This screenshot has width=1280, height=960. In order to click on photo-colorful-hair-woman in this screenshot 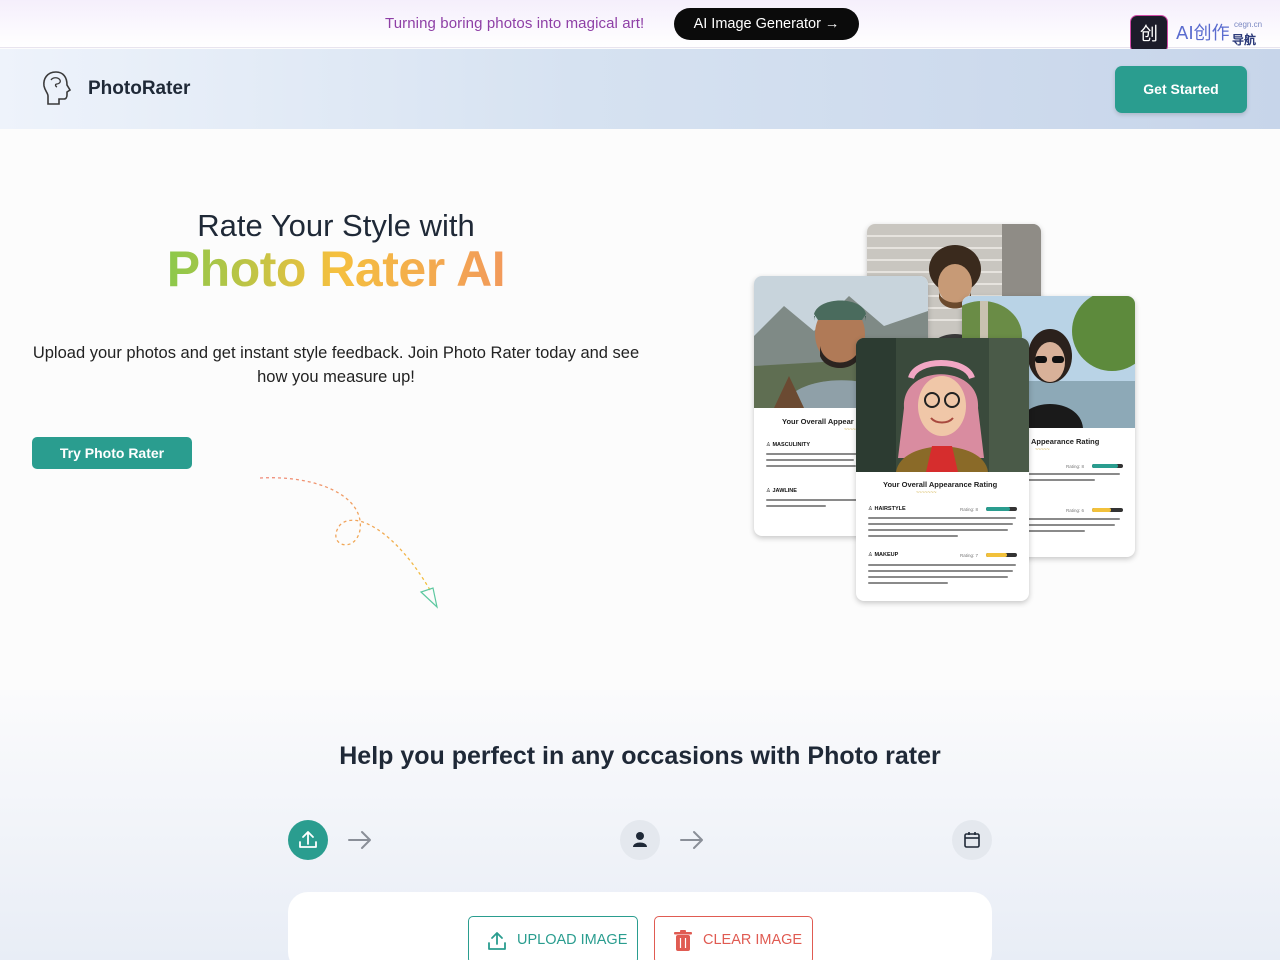, I will do `click(942, 405)`.